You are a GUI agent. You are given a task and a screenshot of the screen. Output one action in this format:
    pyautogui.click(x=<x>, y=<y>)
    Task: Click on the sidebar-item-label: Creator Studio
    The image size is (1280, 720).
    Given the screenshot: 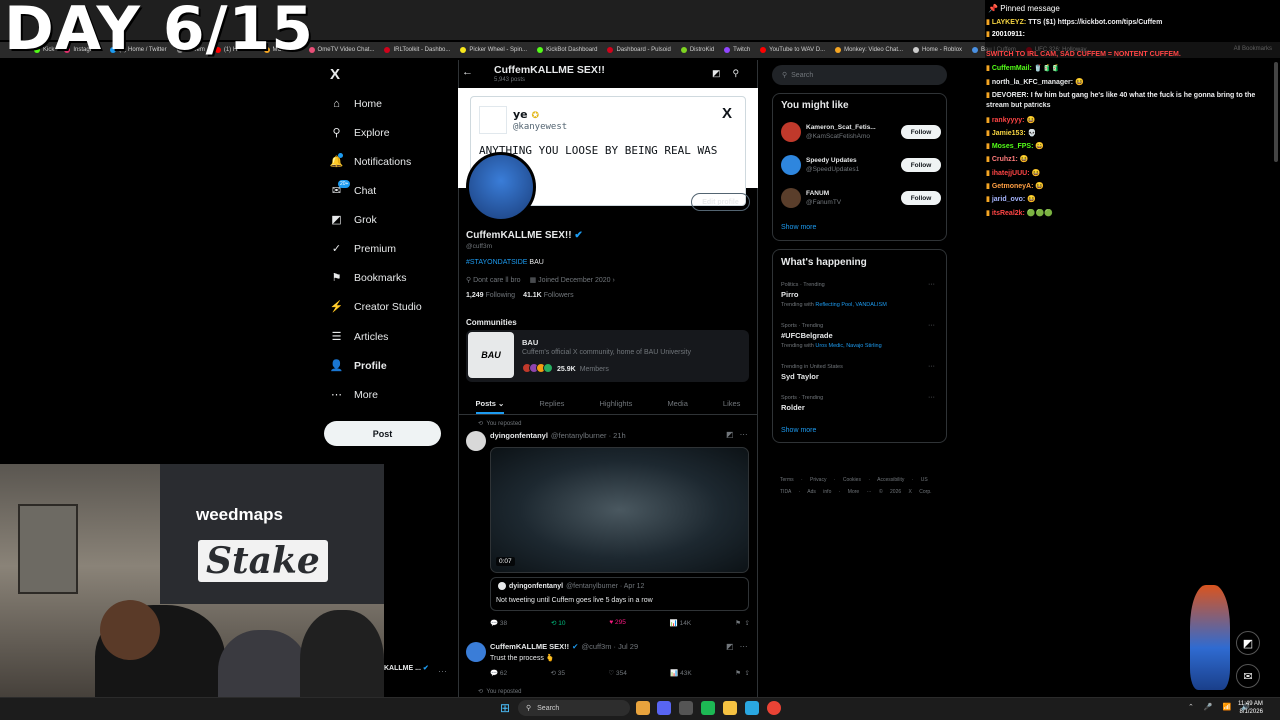 What is the action you would take?
    pyautogui.click(x=388, y=306)
    